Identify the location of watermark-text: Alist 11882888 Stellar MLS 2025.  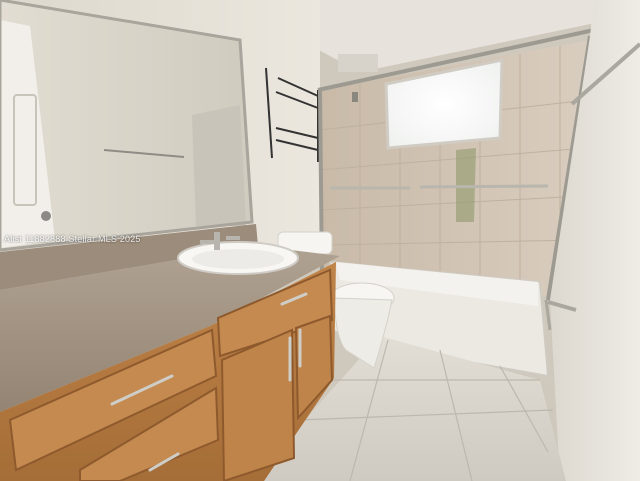
(72, 239).